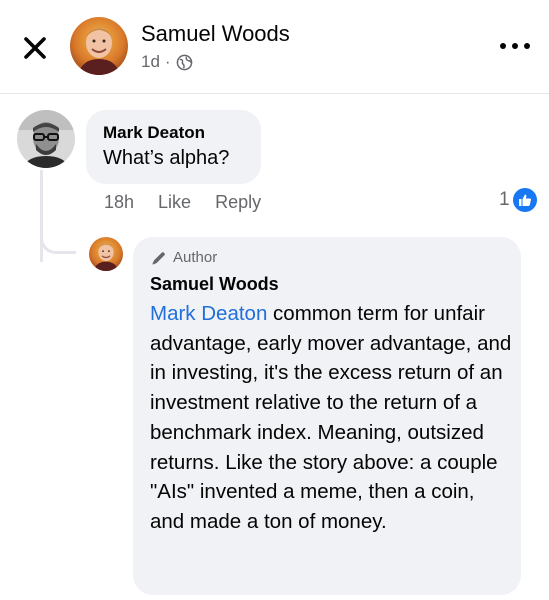  What do you see at coordinates (327, 284) in the screenshot?
I see `reply-author-name: Samuel Woods` at bounding box center [327, 284].